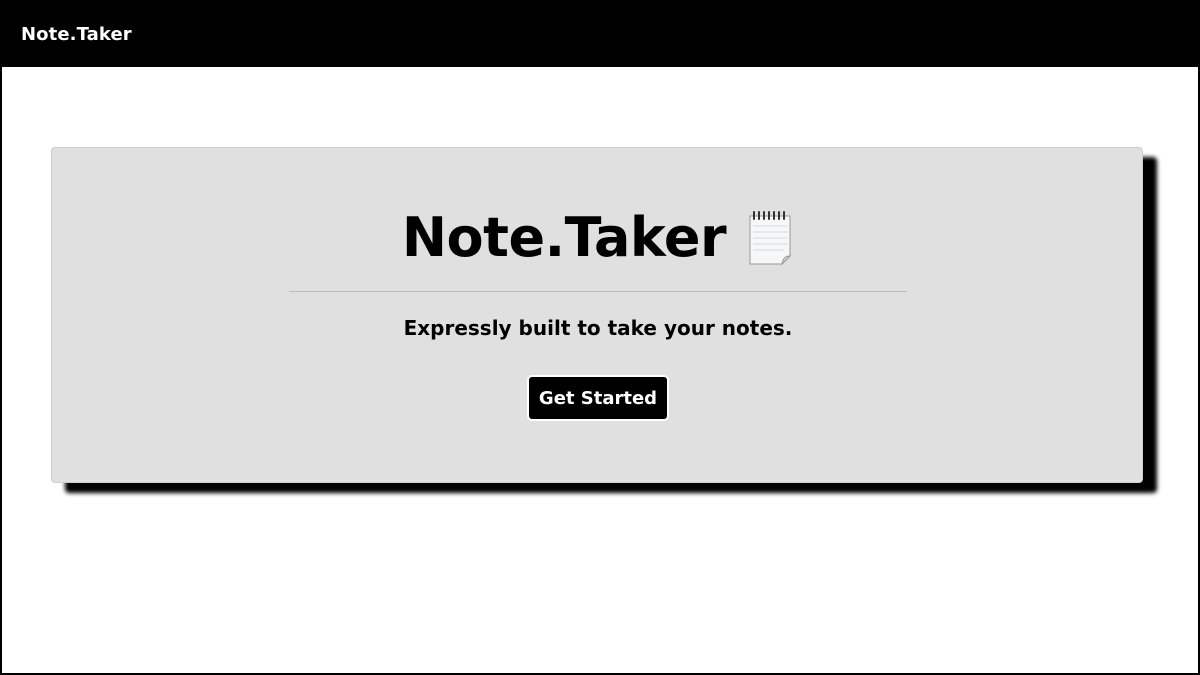 The height and width of the screenshot is (675, 1200). I want to click on notepad-icon, so click(770, 238).